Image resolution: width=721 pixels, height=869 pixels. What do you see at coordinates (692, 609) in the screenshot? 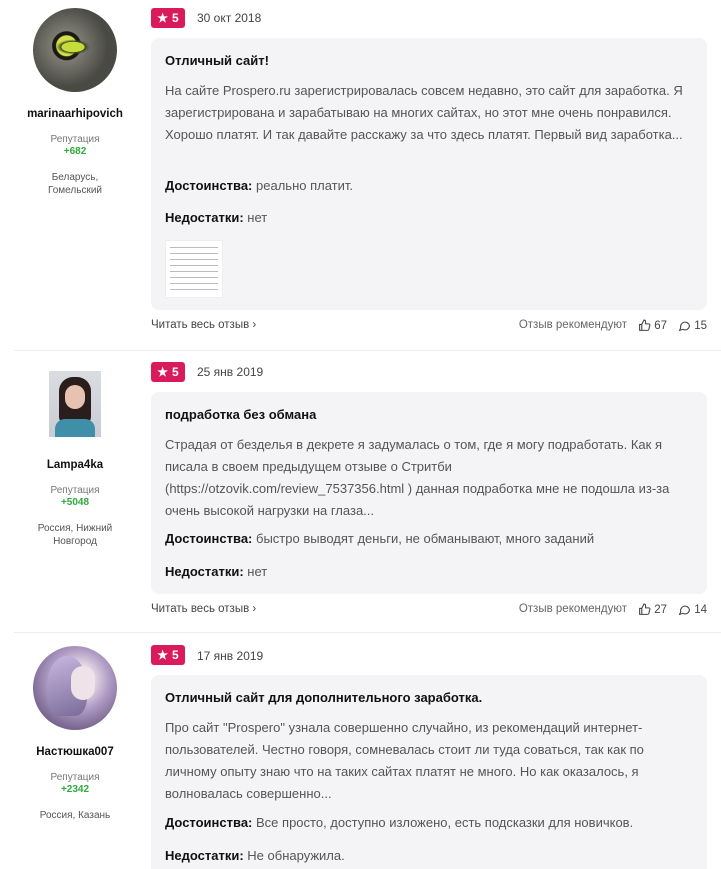
I see `comments-button: 14` at bounding box center [692, 609].